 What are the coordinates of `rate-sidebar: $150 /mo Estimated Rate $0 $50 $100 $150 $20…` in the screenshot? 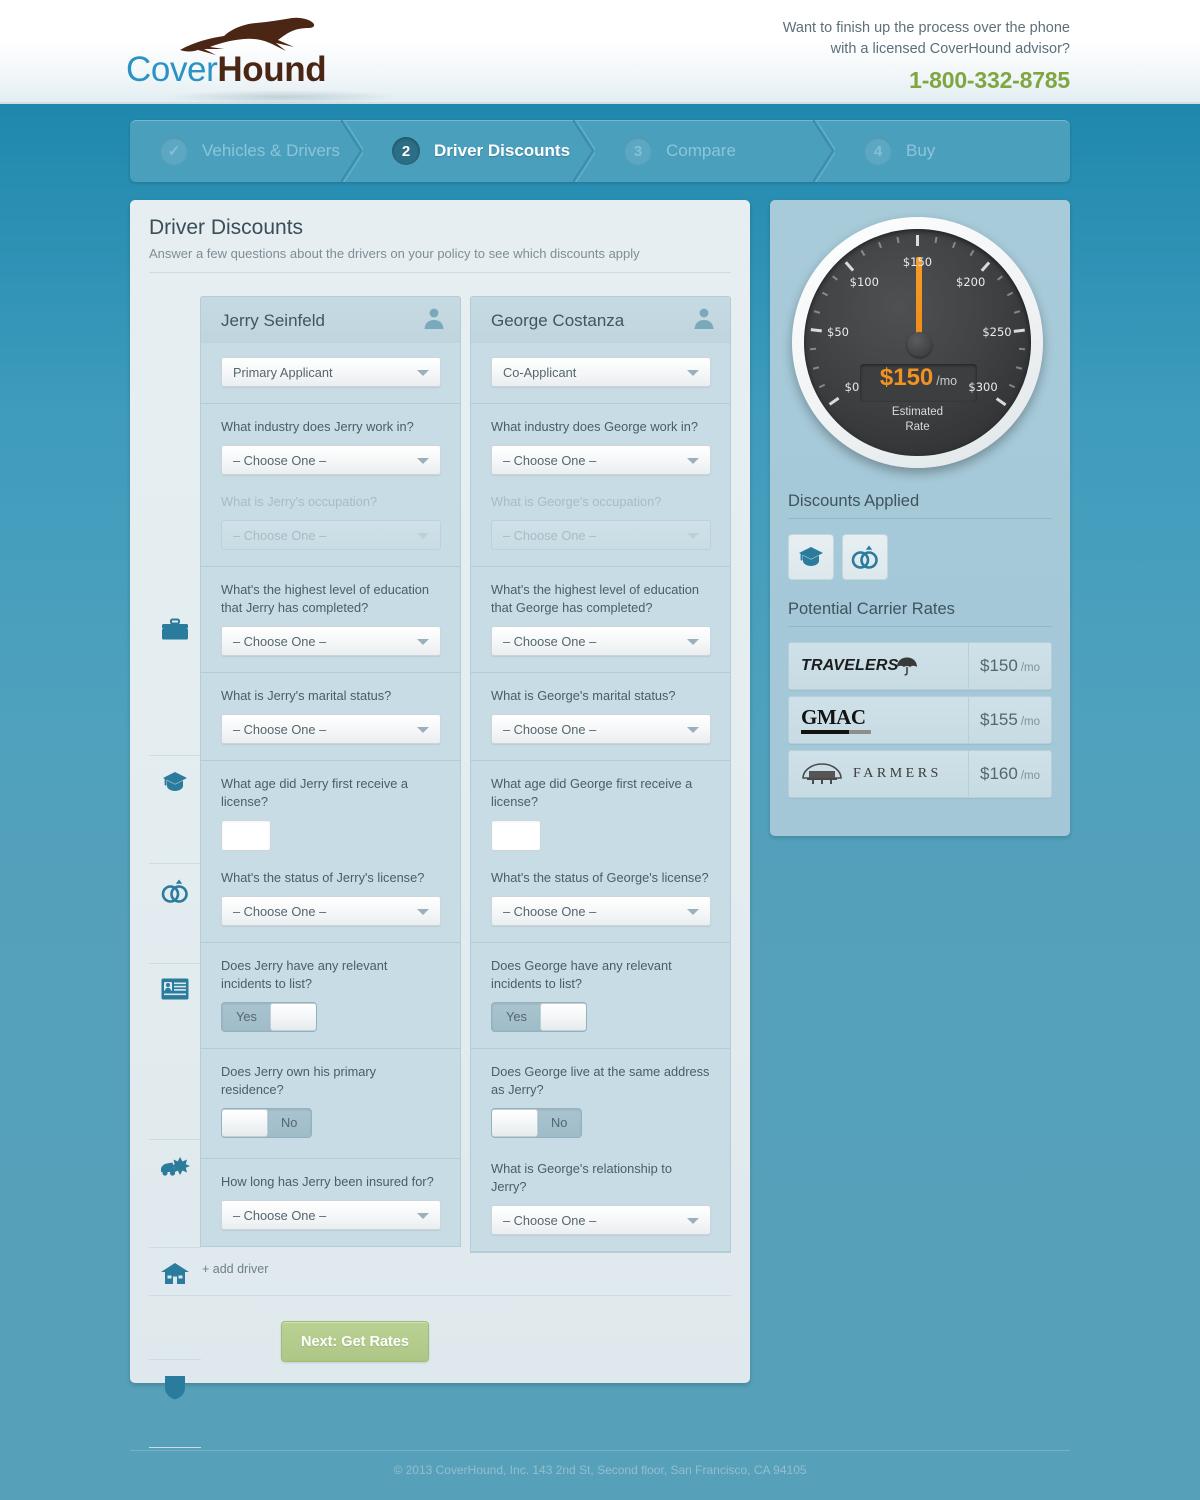 It's located at (920, 518).